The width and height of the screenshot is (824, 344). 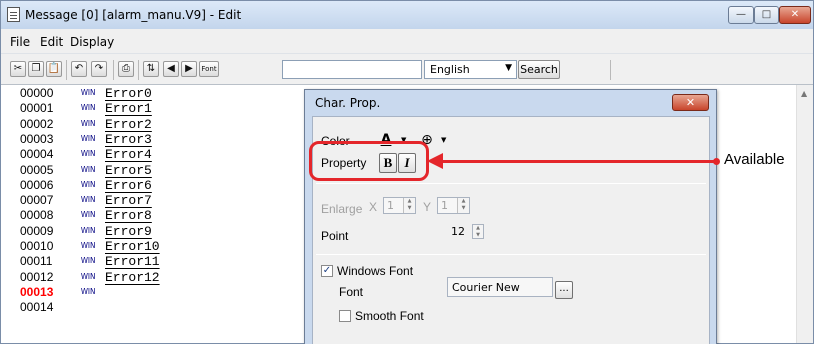 I want to click on point-label: Point, so click(x=335, y=236).